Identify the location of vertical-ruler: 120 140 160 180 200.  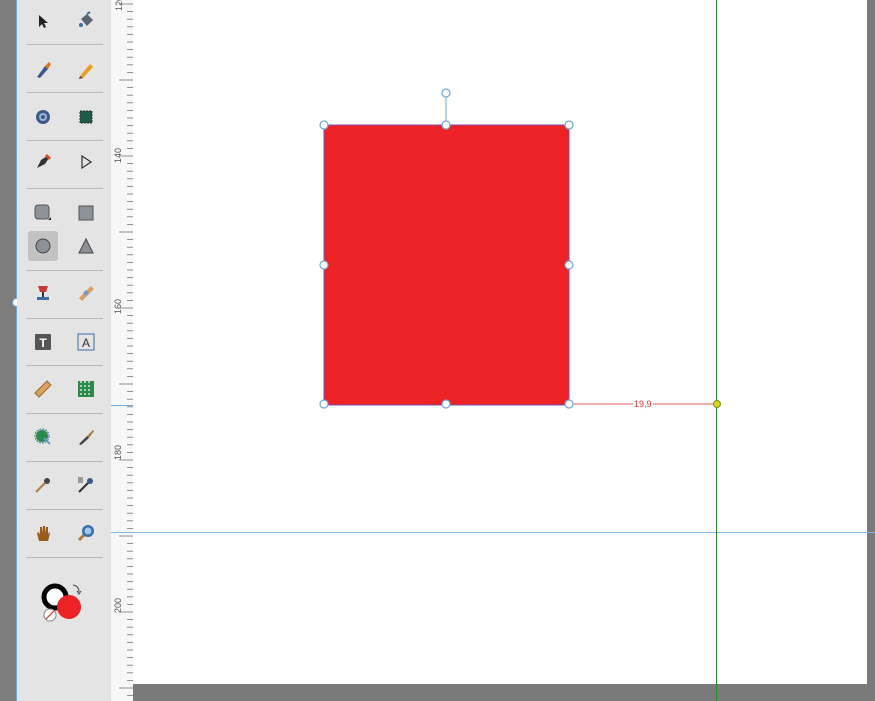
(122, 350).